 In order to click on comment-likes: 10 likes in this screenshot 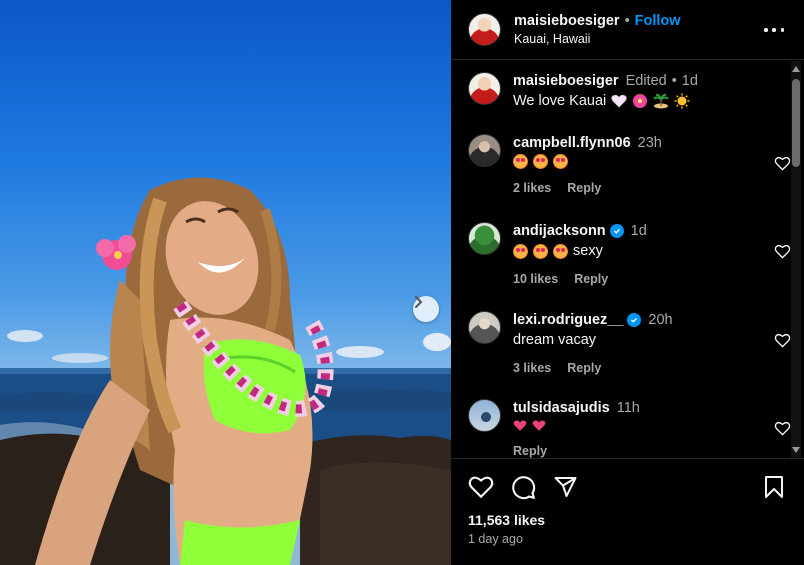, I will do `click(535, 279)`.